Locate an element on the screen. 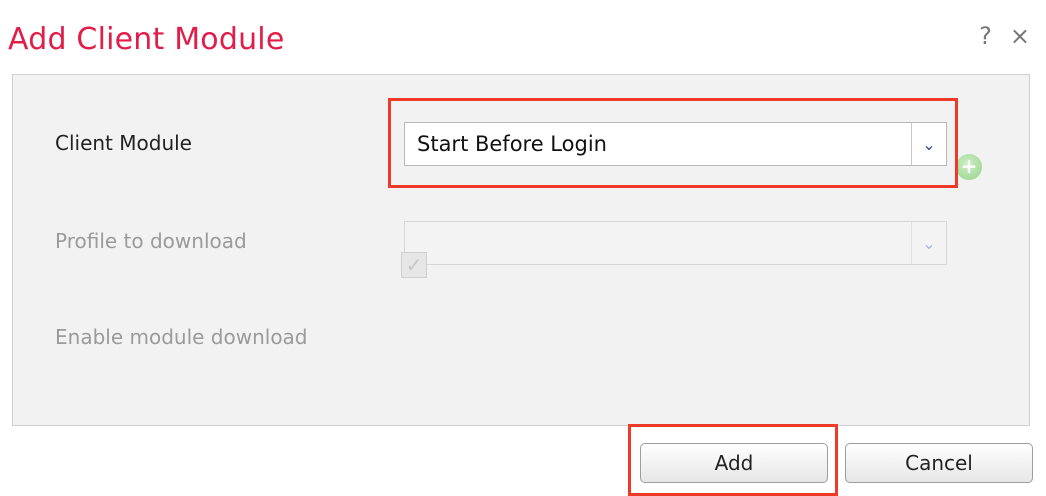 This screenshot has height=496, width=1046. add-profile-icon: + is located at coordinates (969, 167).